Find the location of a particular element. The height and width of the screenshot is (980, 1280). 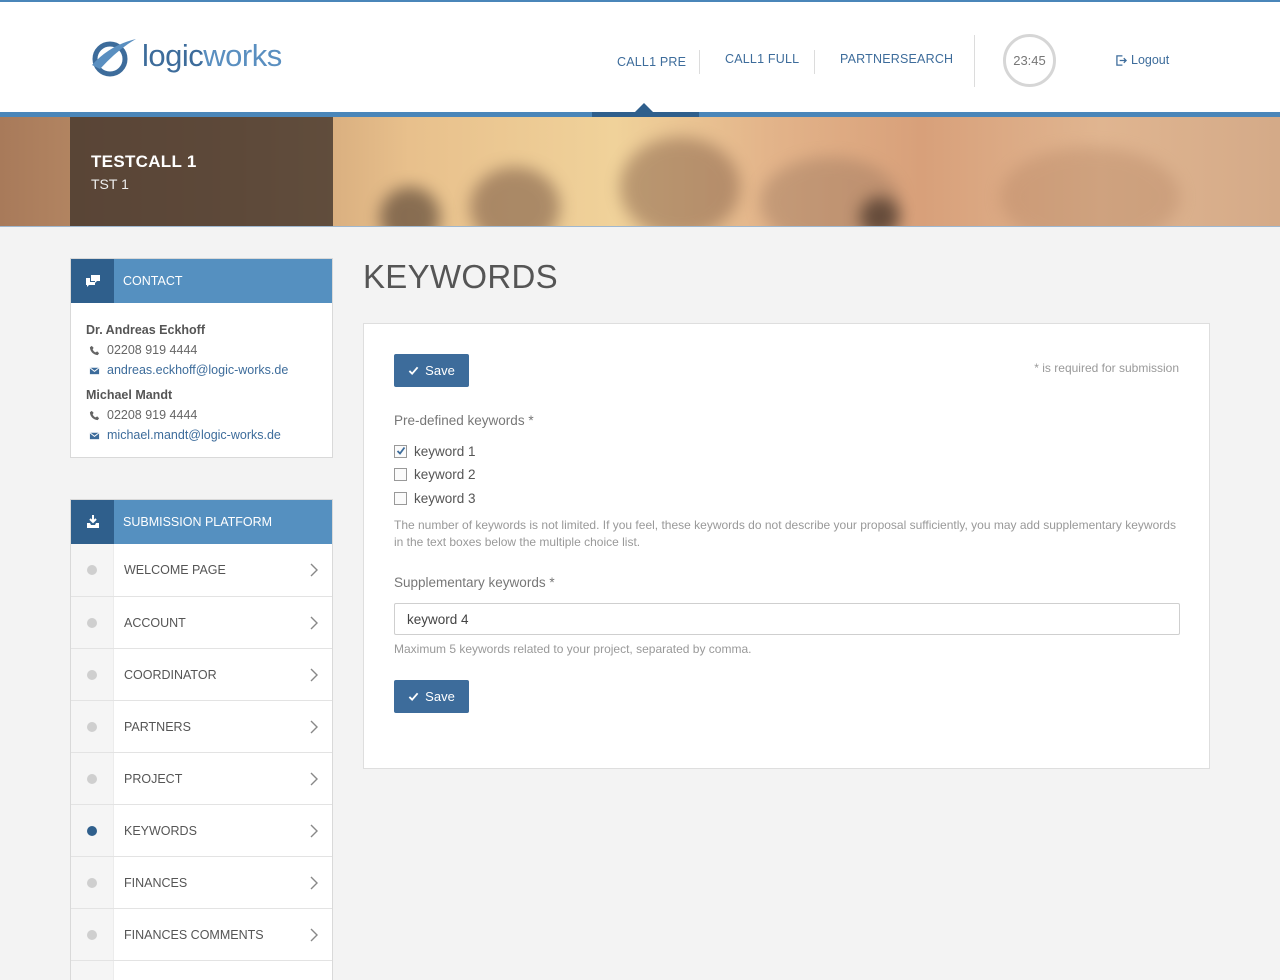

nav-active-caret is located at coordinates (644, 107).